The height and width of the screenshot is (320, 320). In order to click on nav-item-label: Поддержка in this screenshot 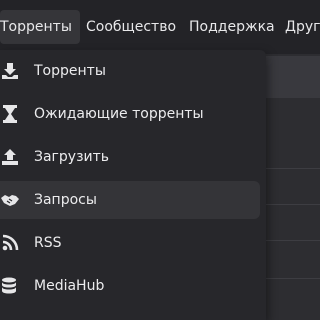, I will do `click(232, 27)`.